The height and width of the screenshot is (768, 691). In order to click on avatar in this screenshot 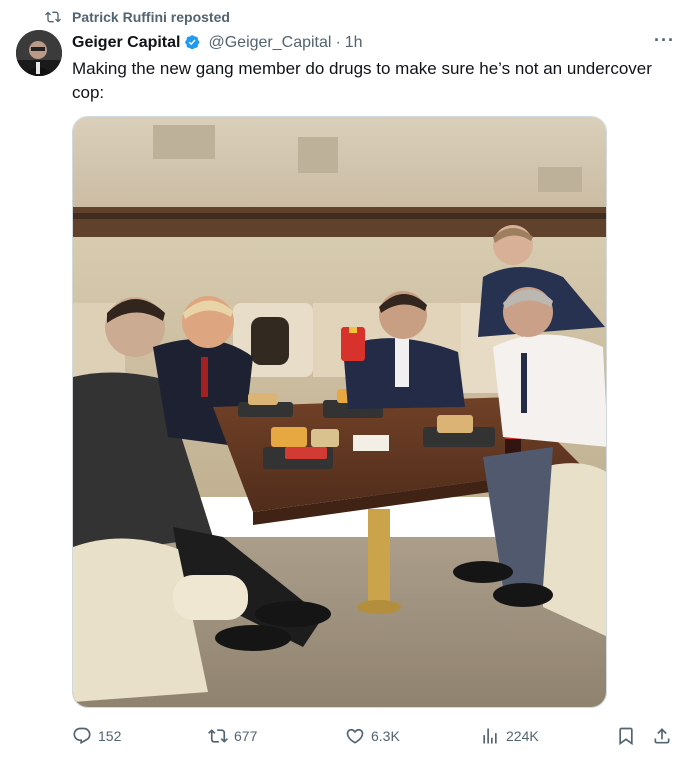, I will do `click(39, 53)`.